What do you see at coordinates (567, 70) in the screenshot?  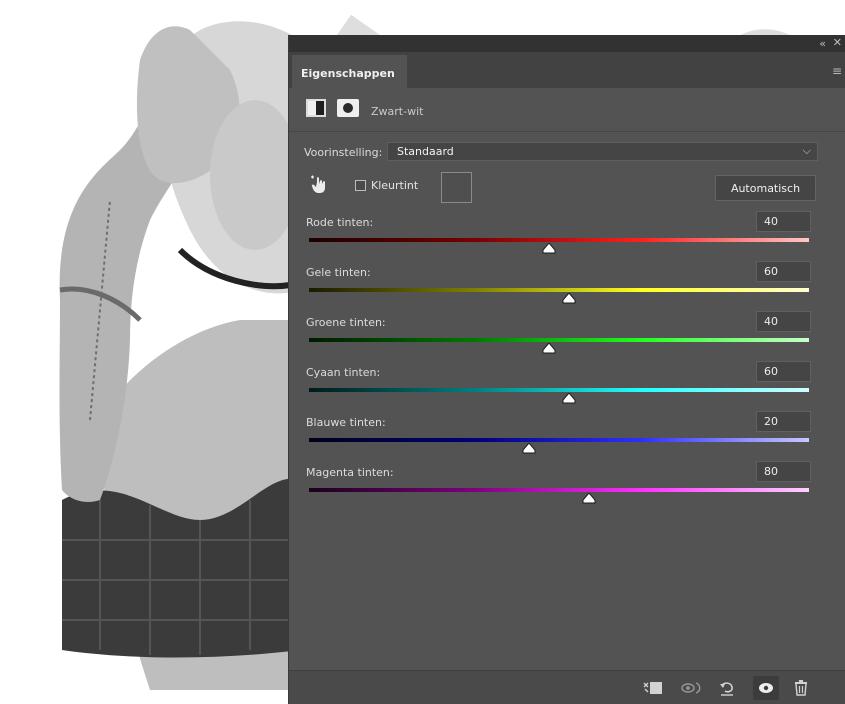 I see `panel-tab-bar: Eigenschappen ≡` at bounding box center [567, 70].